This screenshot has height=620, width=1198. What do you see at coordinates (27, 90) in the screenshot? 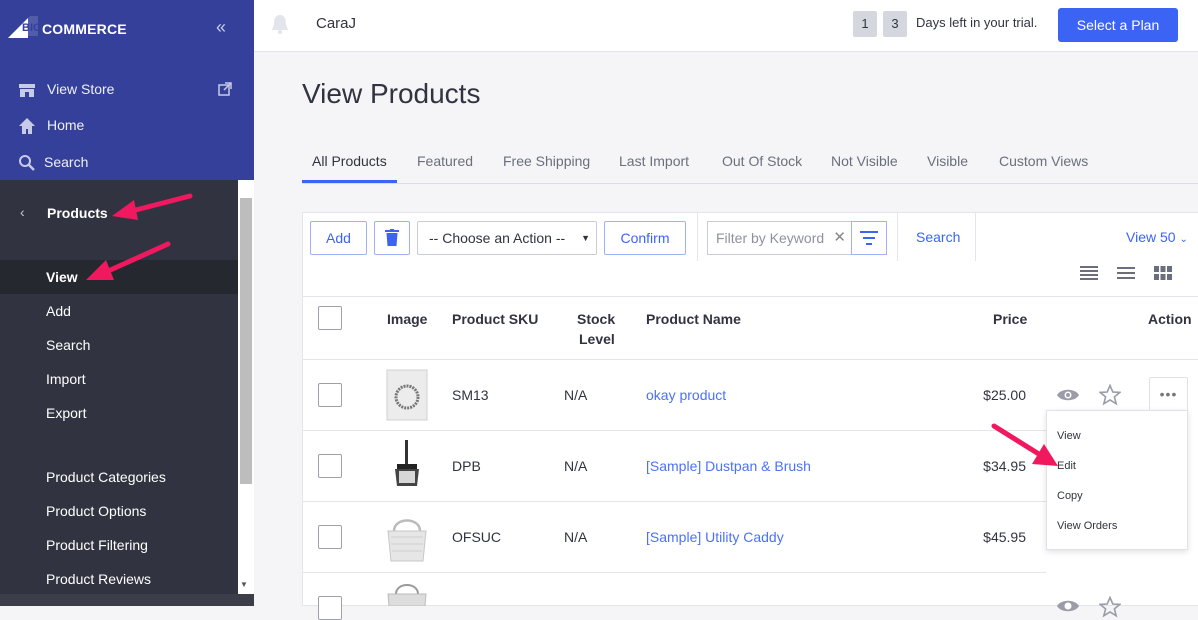
I see `store-icon` at bounding box center [27, 90].